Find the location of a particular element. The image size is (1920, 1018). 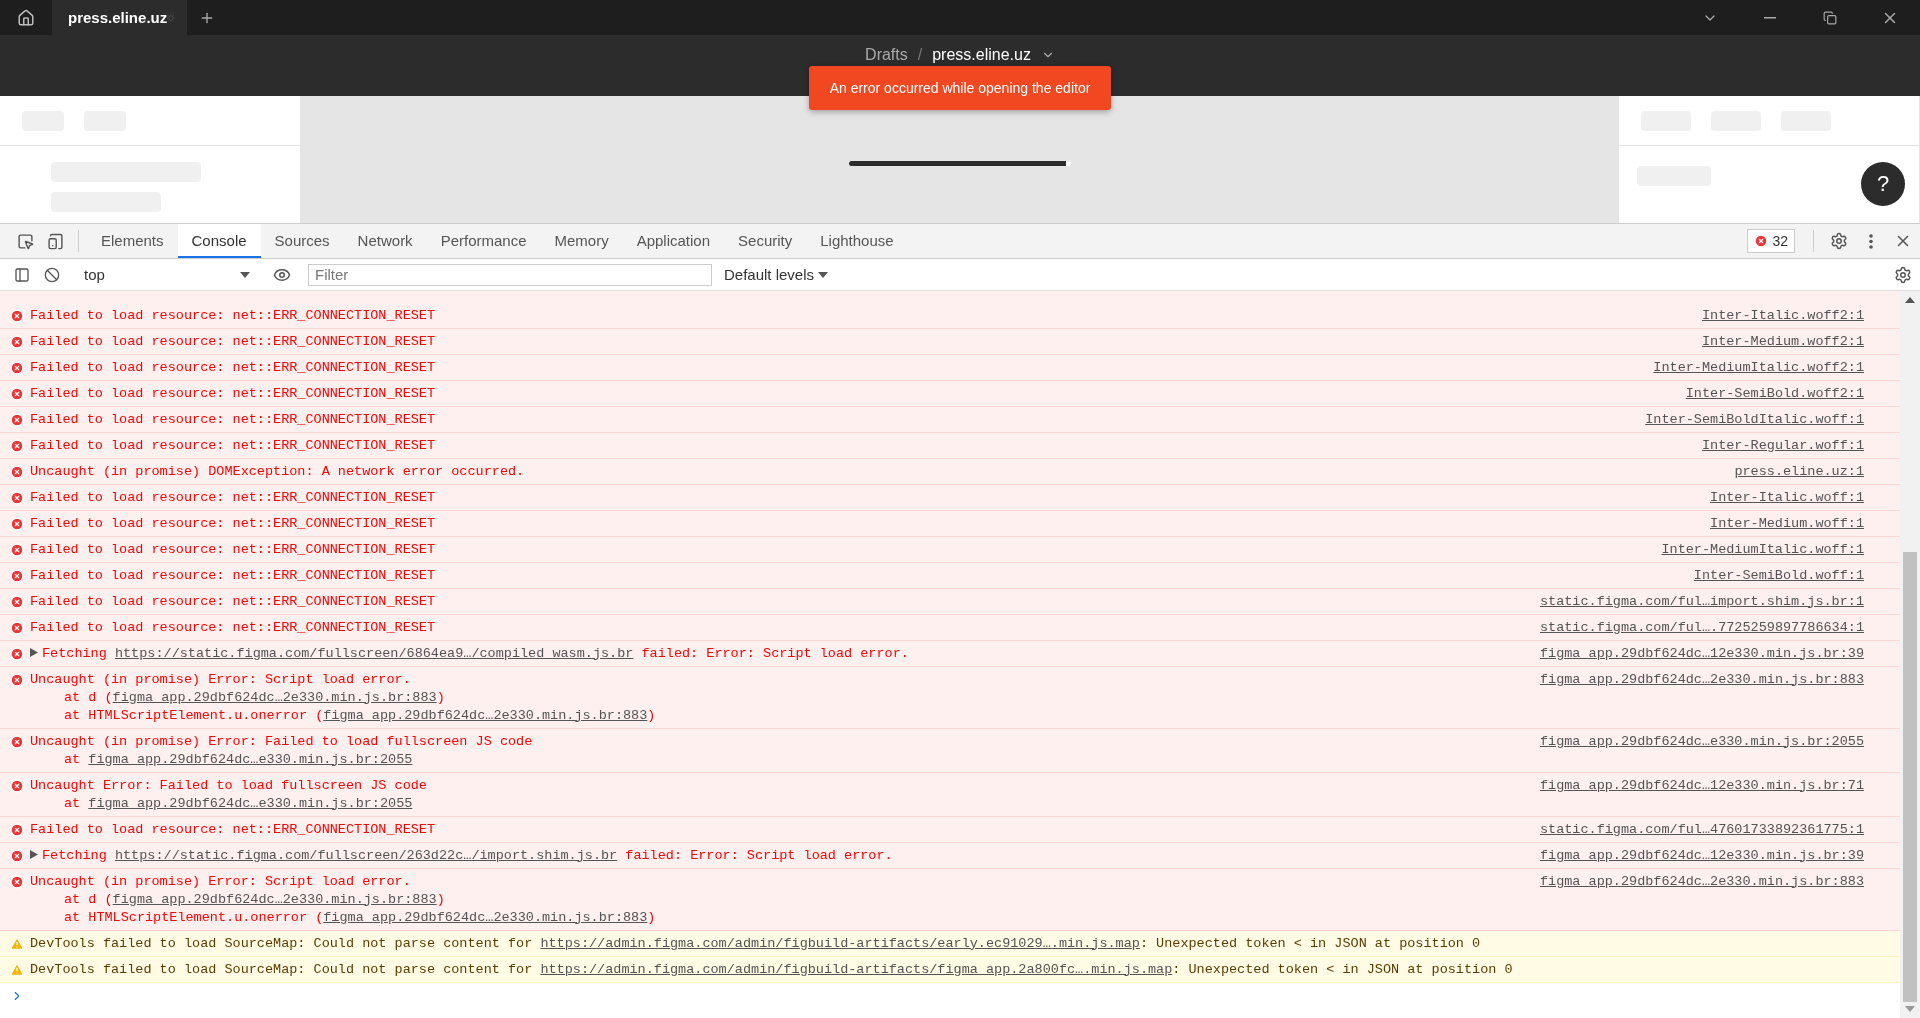

breadcrumb-item: Drafts is located at coordinates (886, 54).